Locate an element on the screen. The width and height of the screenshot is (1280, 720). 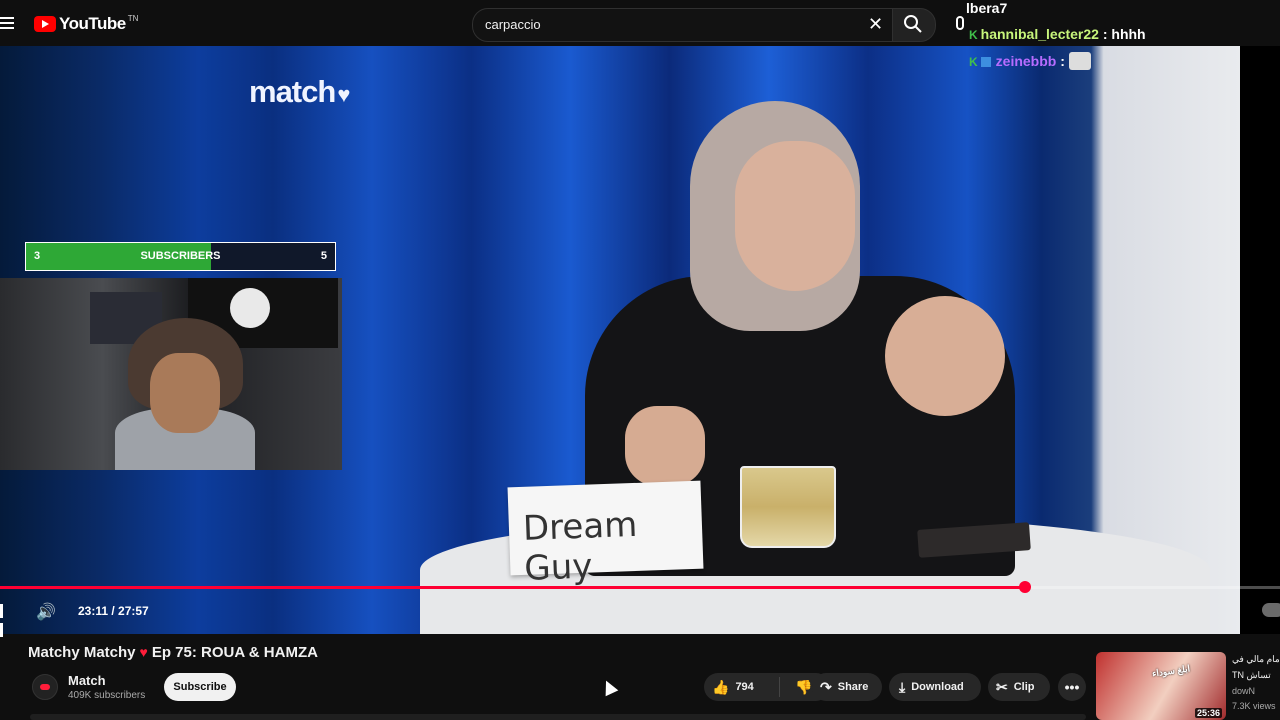
streamer-face is located at coordinates (185, 393).